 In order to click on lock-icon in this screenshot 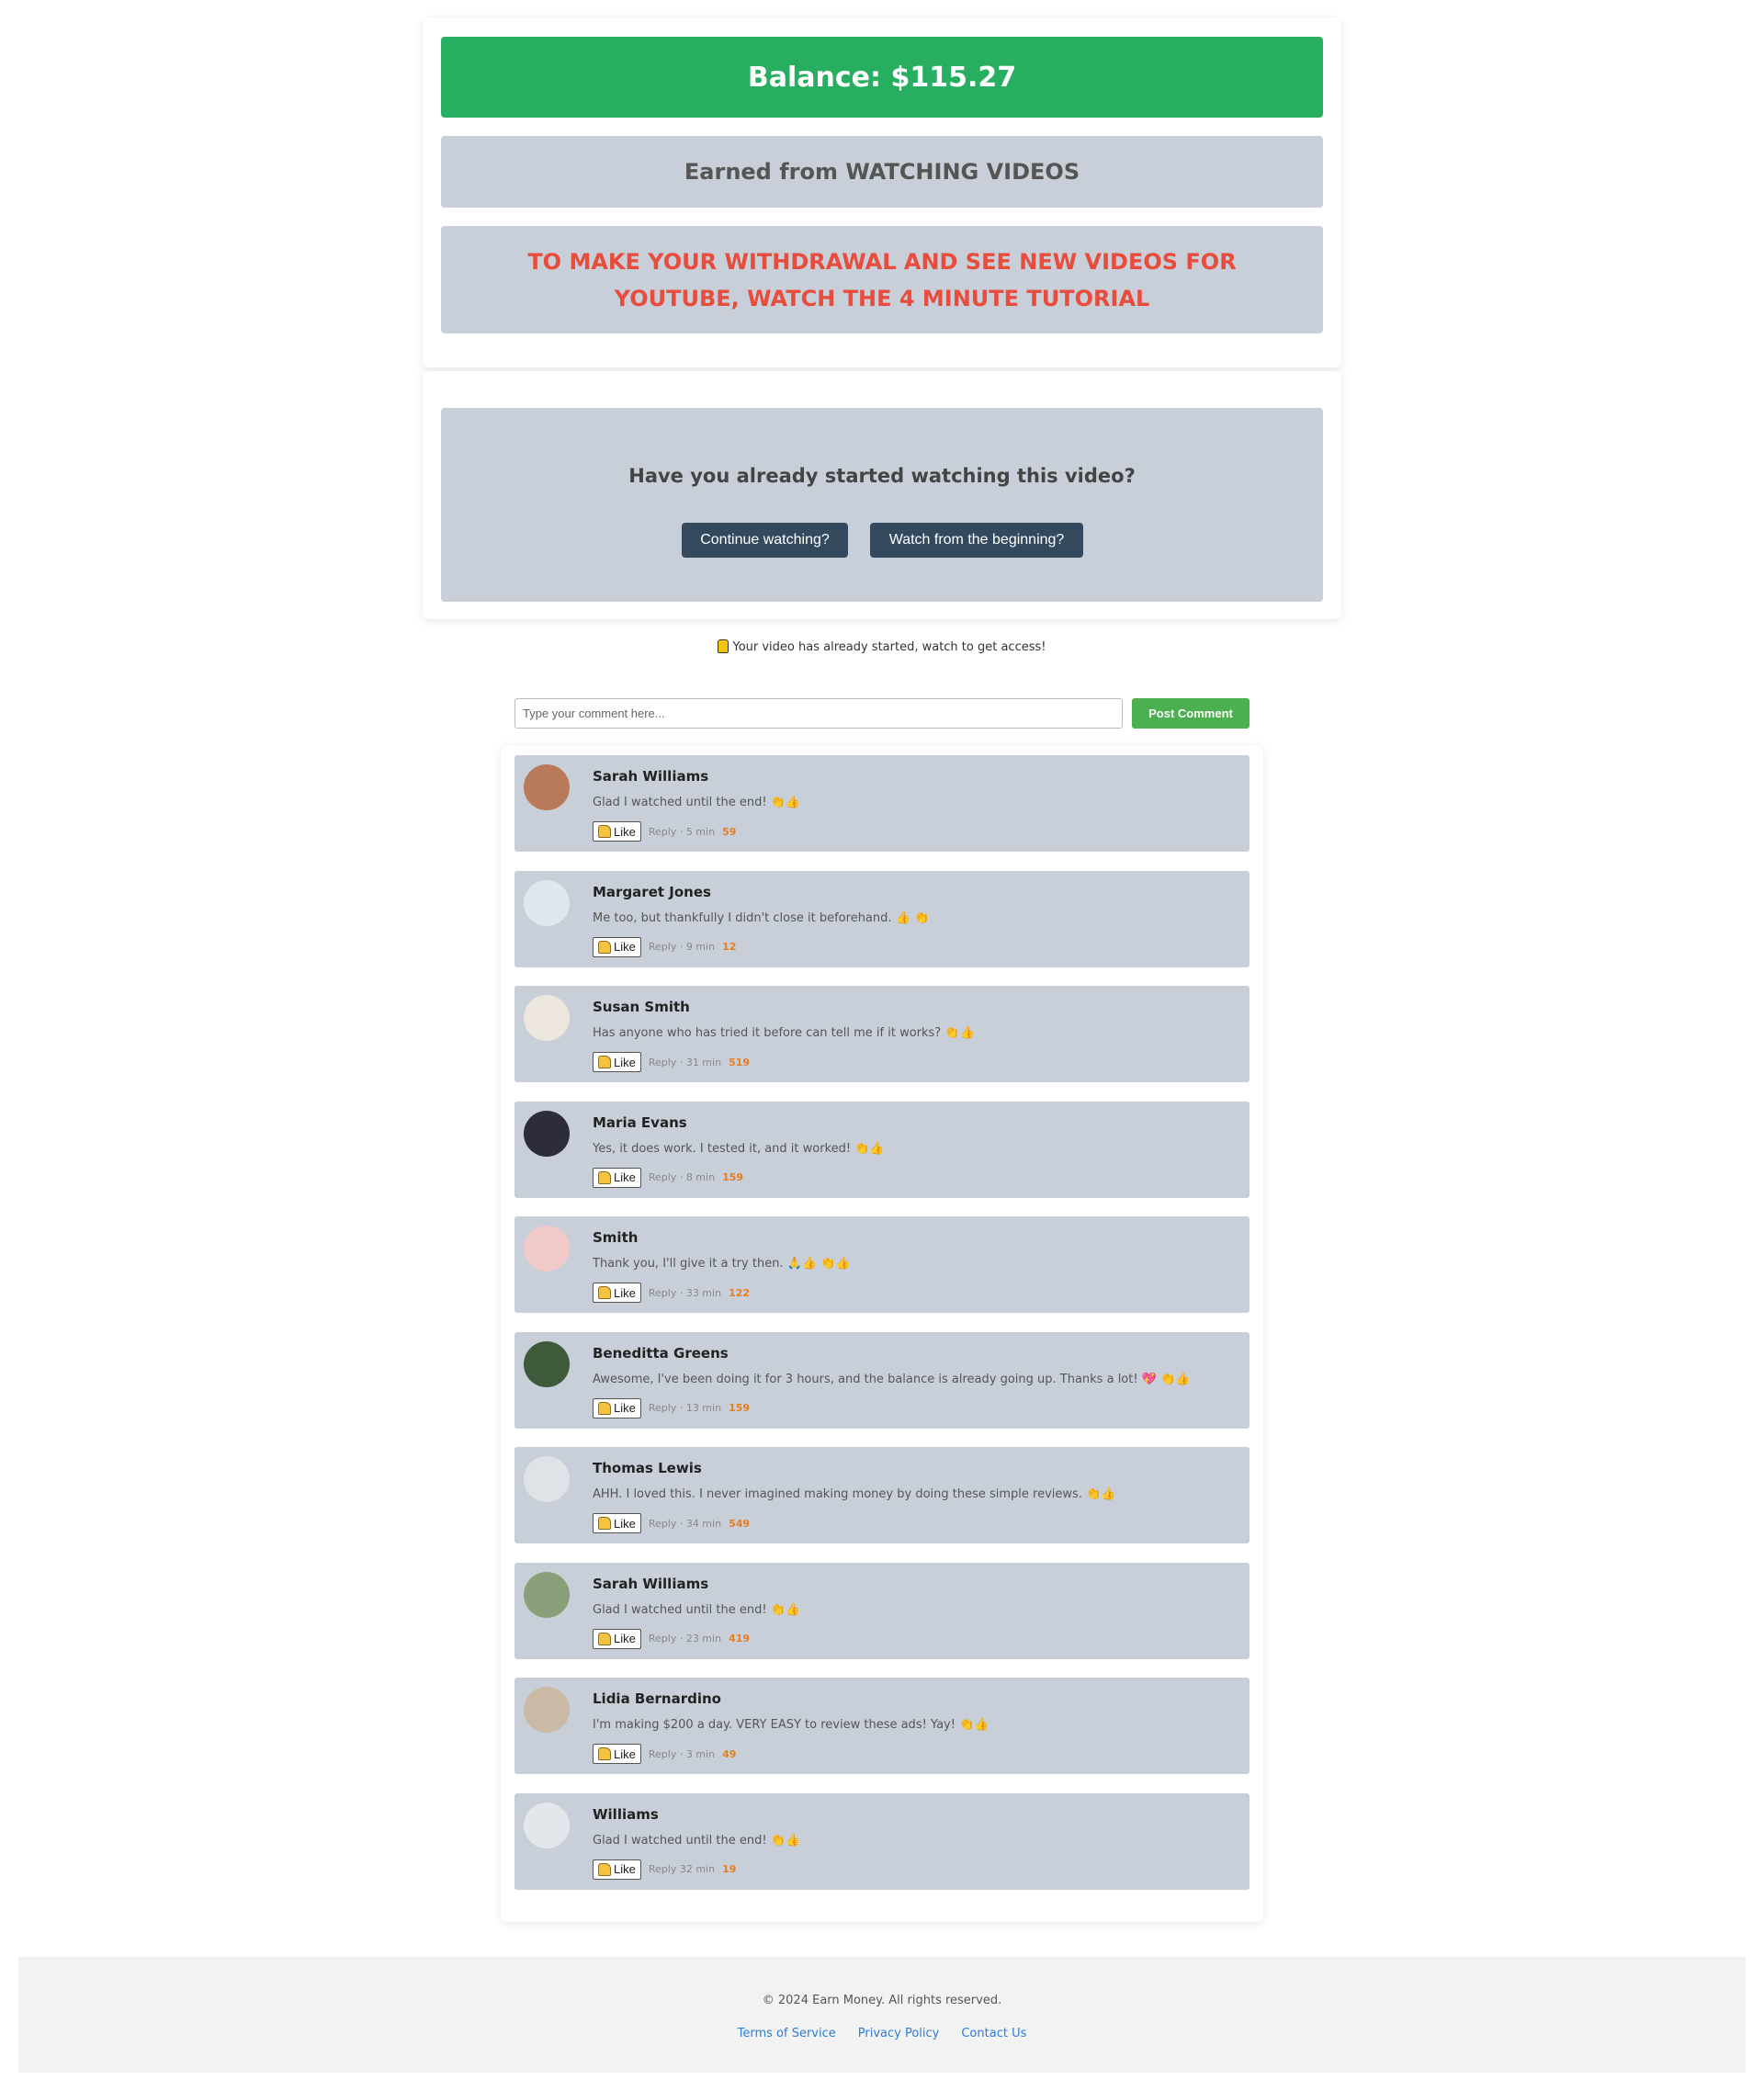, I will do `click(724, 646)`.